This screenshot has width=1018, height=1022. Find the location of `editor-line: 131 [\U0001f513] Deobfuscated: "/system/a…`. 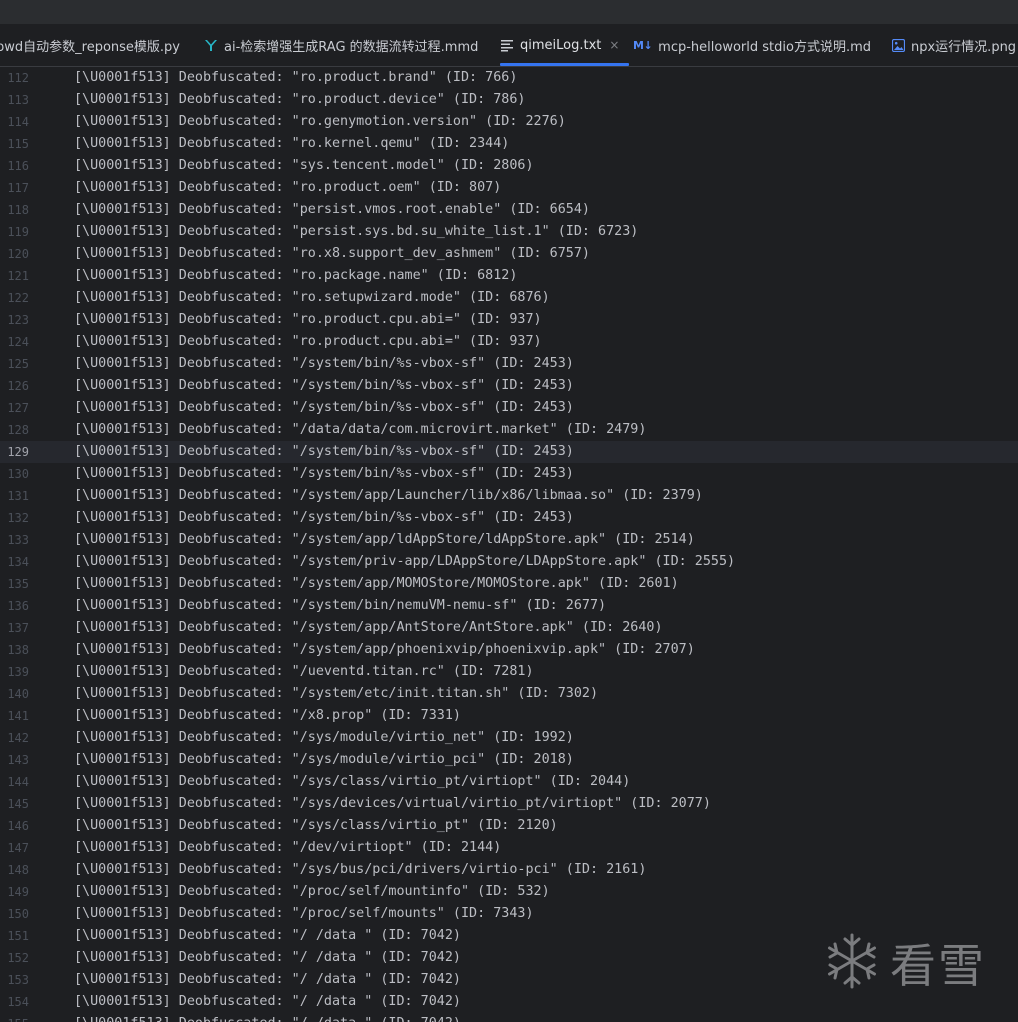

editor-line: 131 [\U0001f513] Deobfuscated: "/system/a… is located at coordinates (509, 496).